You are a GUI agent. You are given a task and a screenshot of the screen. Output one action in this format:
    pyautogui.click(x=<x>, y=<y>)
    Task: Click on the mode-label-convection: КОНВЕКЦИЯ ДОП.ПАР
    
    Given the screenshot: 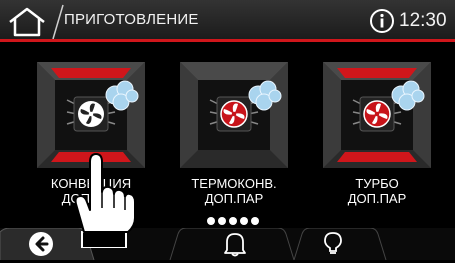 What is the action you would take?
    pyautogui.click(x=91, y=191)
    